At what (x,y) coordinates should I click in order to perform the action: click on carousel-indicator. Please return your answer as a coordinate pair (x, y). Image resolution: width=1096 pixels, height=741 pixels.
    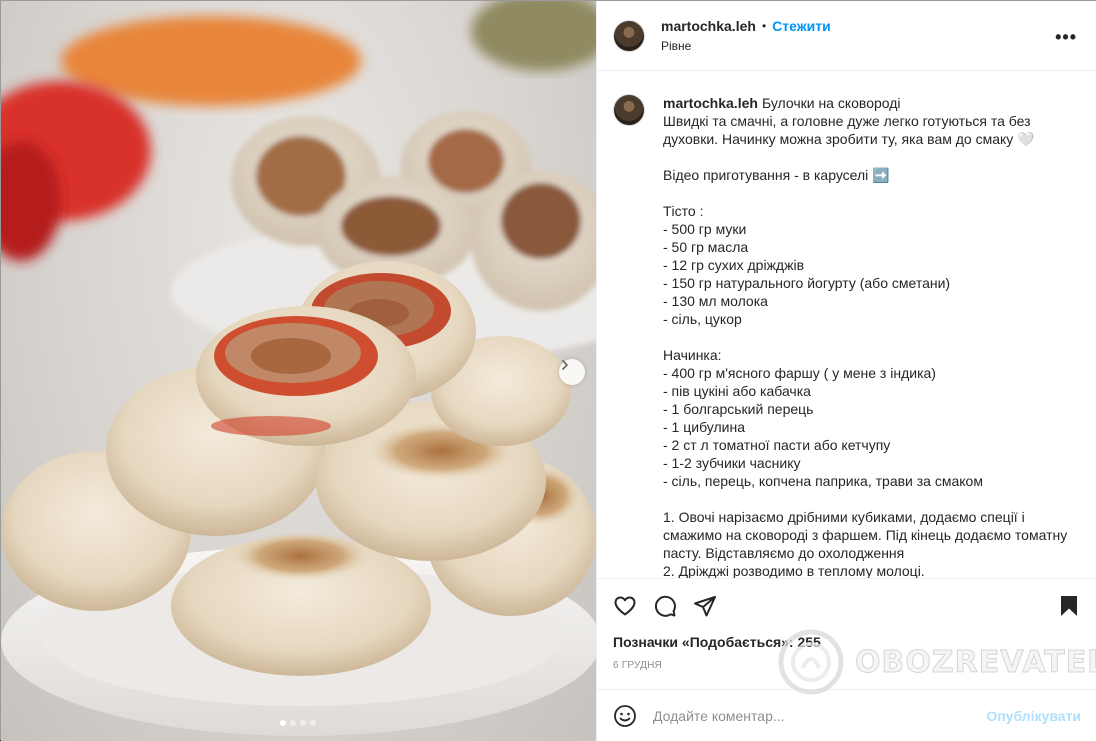
    Looking at the image, I should click on (298, 723).